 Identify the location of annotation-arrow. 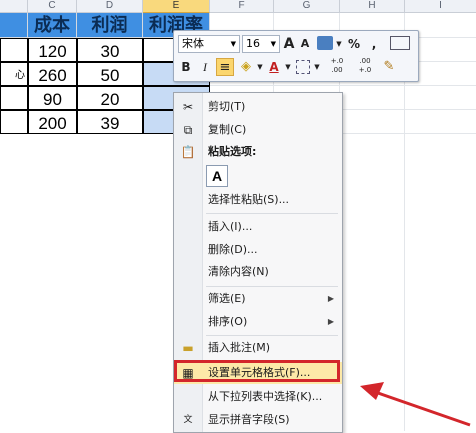
(415, 404).